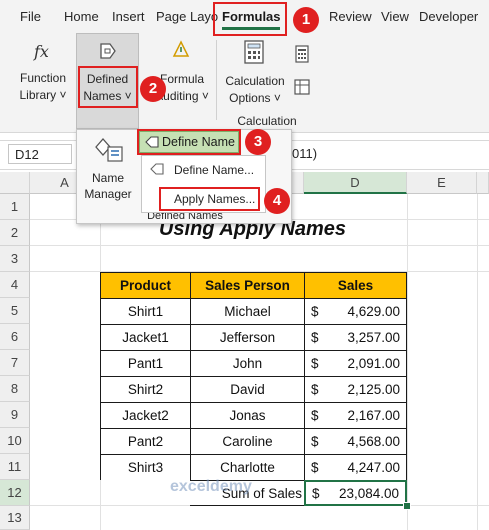 The height and width of the screenshot is (530, 489). Describe the element at coordinates (350, 16) in the screenshot. I see `tab-review: Review` at that location.